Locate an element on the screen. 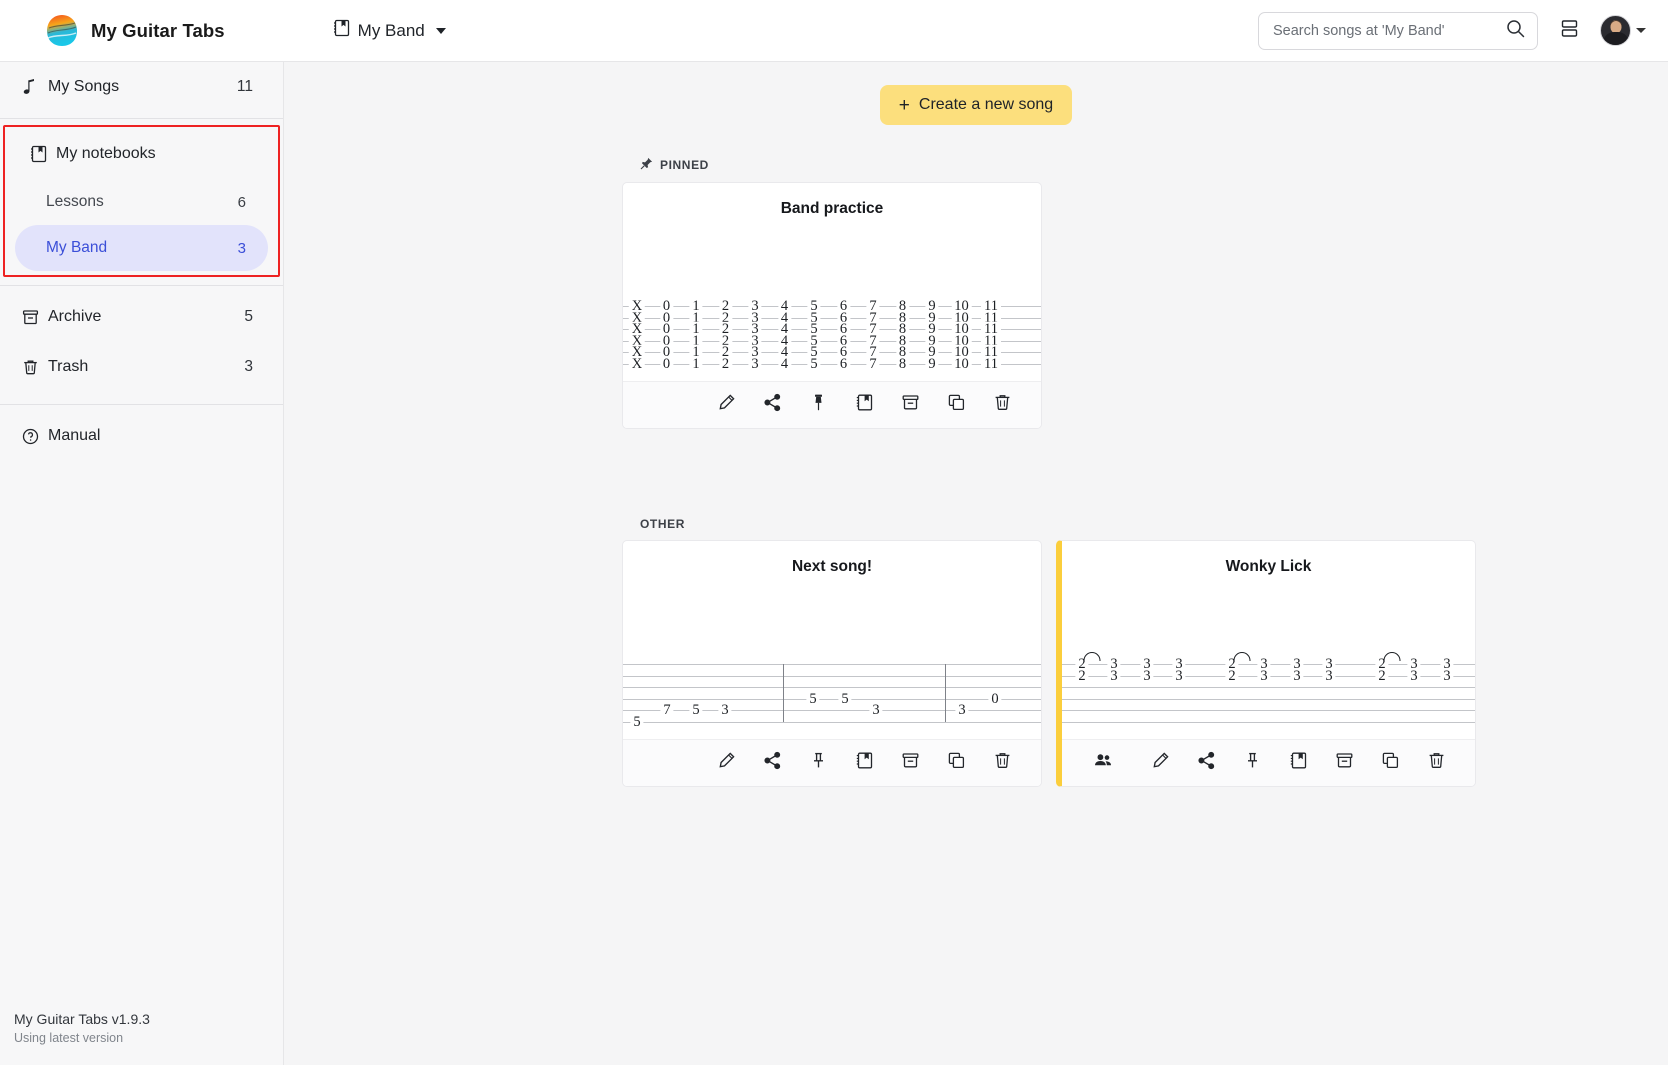 This screenshot has height=1065, width=1668. share-icon is located at coordinates (1206, 763).